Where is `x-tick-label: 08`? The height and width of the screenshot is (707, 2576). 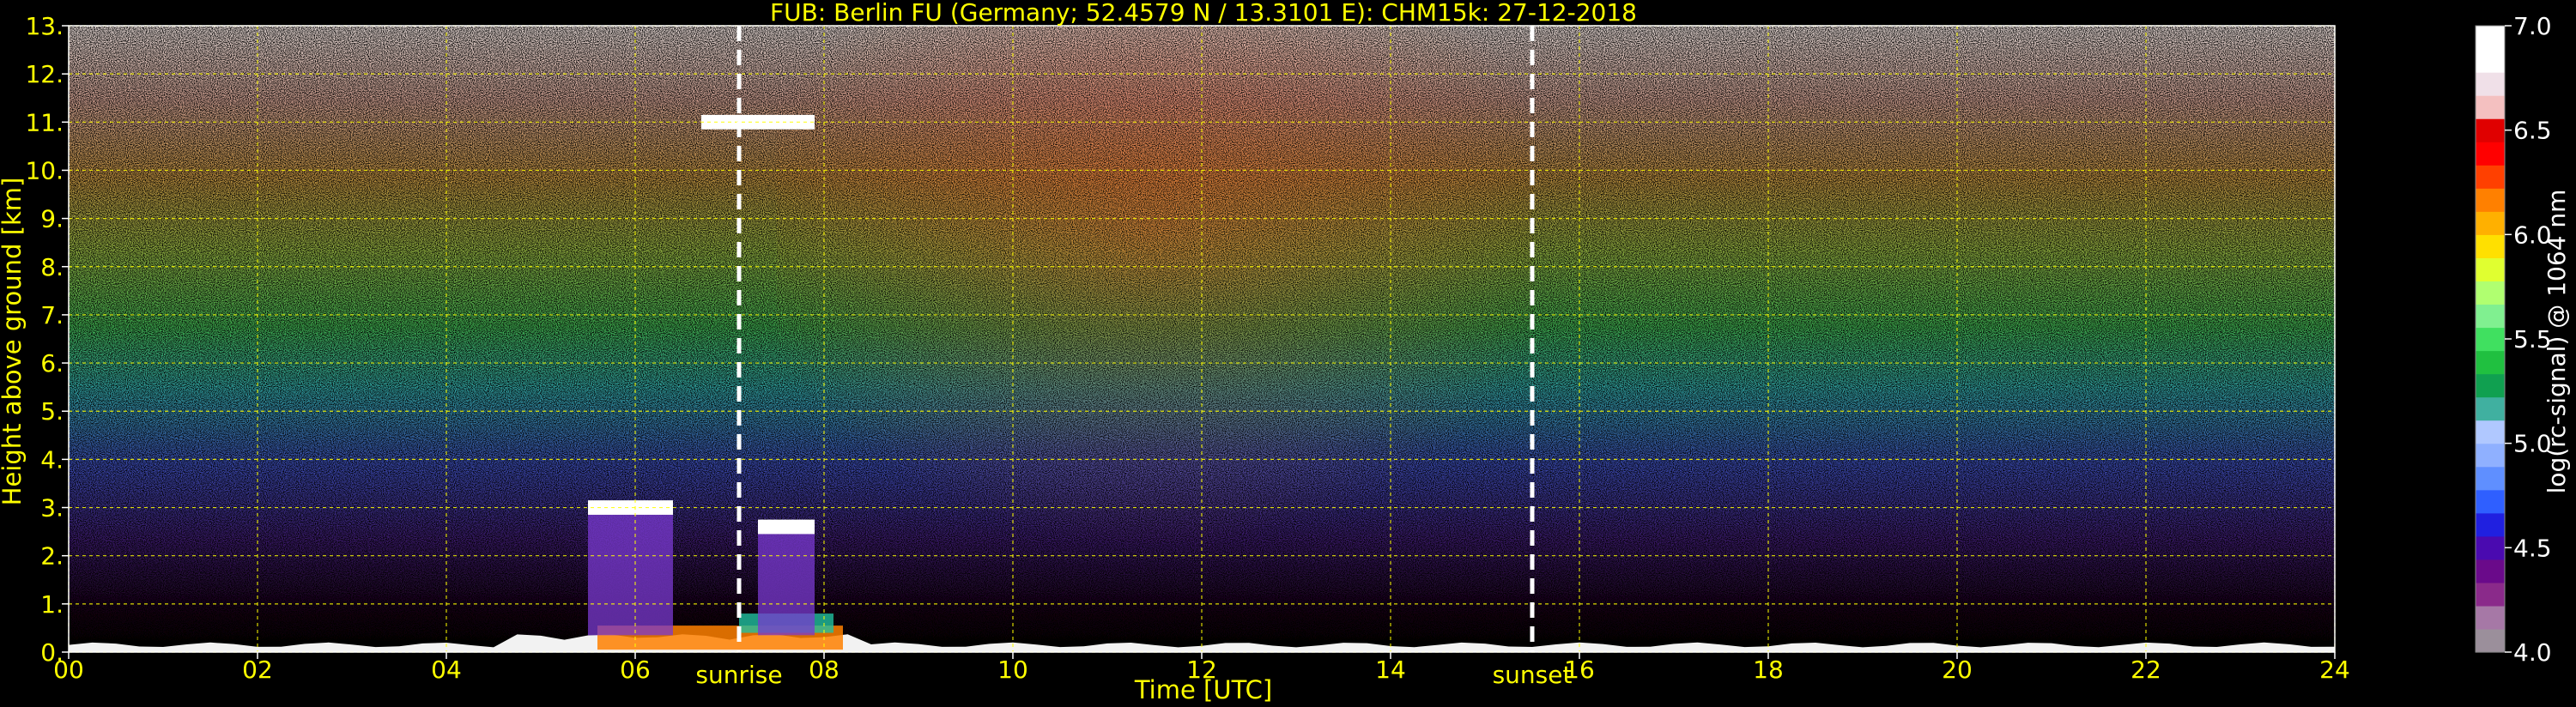 x-tick-label: 08 is located at coordinates (824, 670).